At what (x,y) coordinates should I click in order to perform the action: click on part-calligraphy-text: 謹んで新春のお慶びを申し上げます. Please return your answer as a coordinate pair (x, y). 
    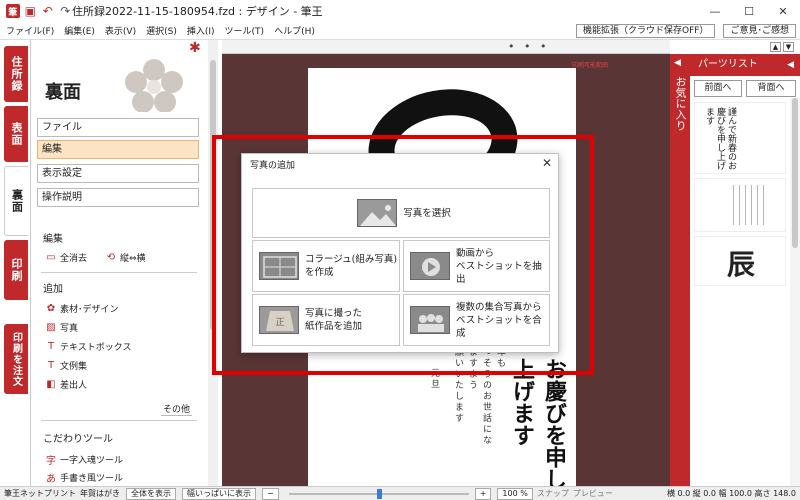
    Looking at the image, I should click on (720, 138).